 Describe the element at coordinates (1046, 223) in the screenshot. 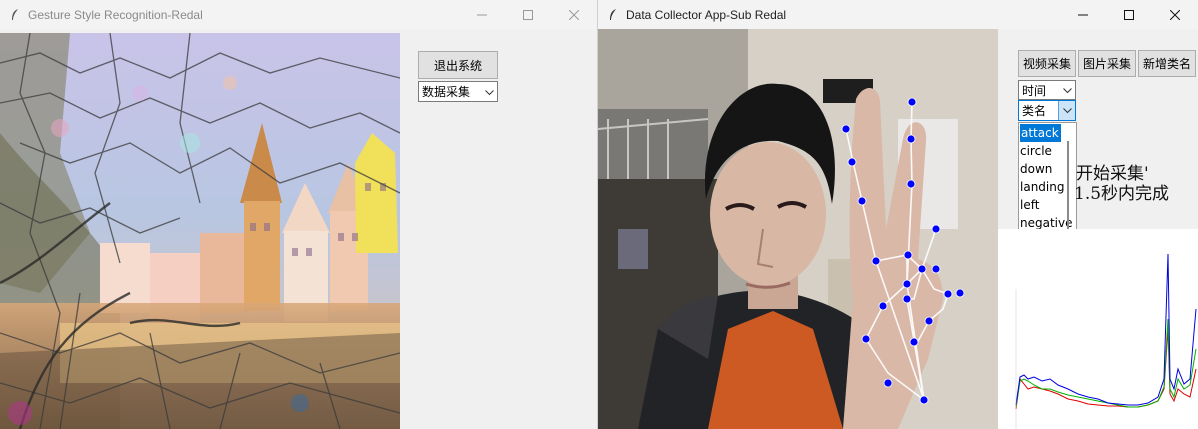

I see `class-option-label: negative` at that location.